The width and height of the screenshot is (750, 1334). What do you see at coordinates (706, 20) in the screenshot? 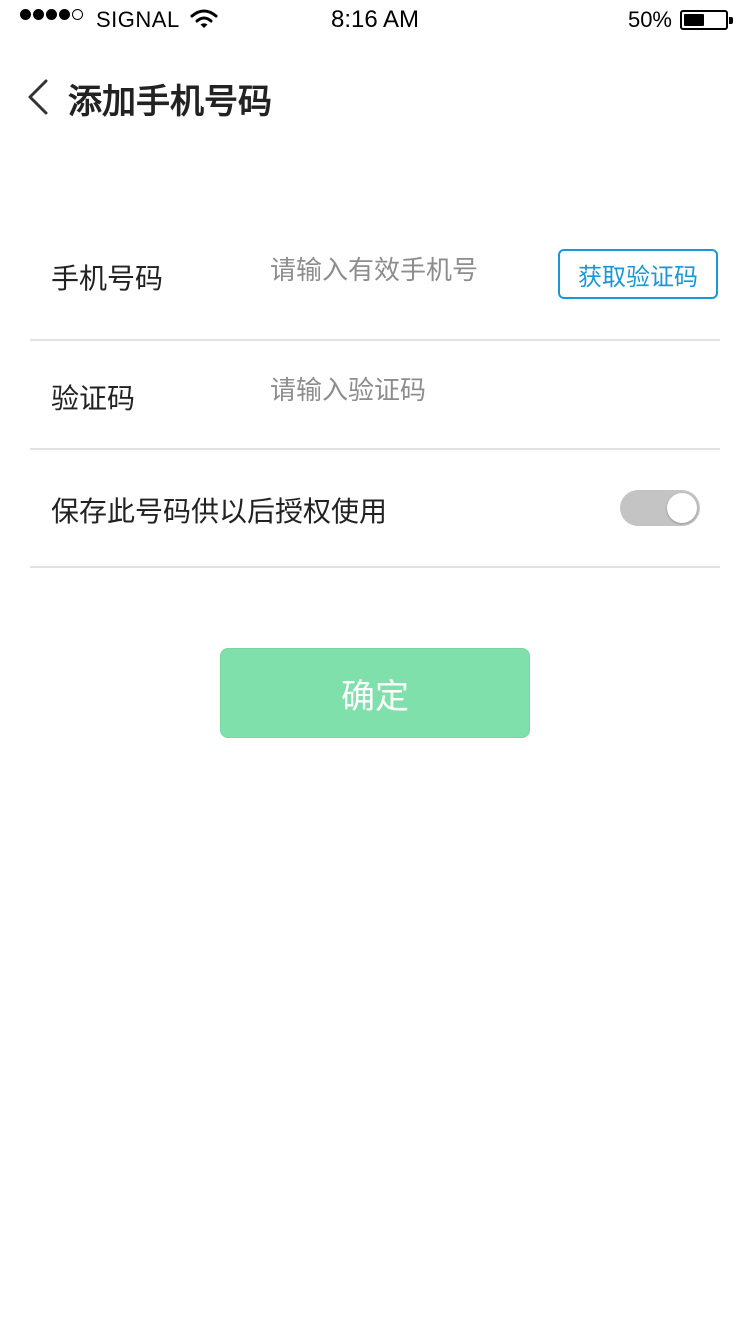
I see `battery-icon` at bounding box center [706, 20].